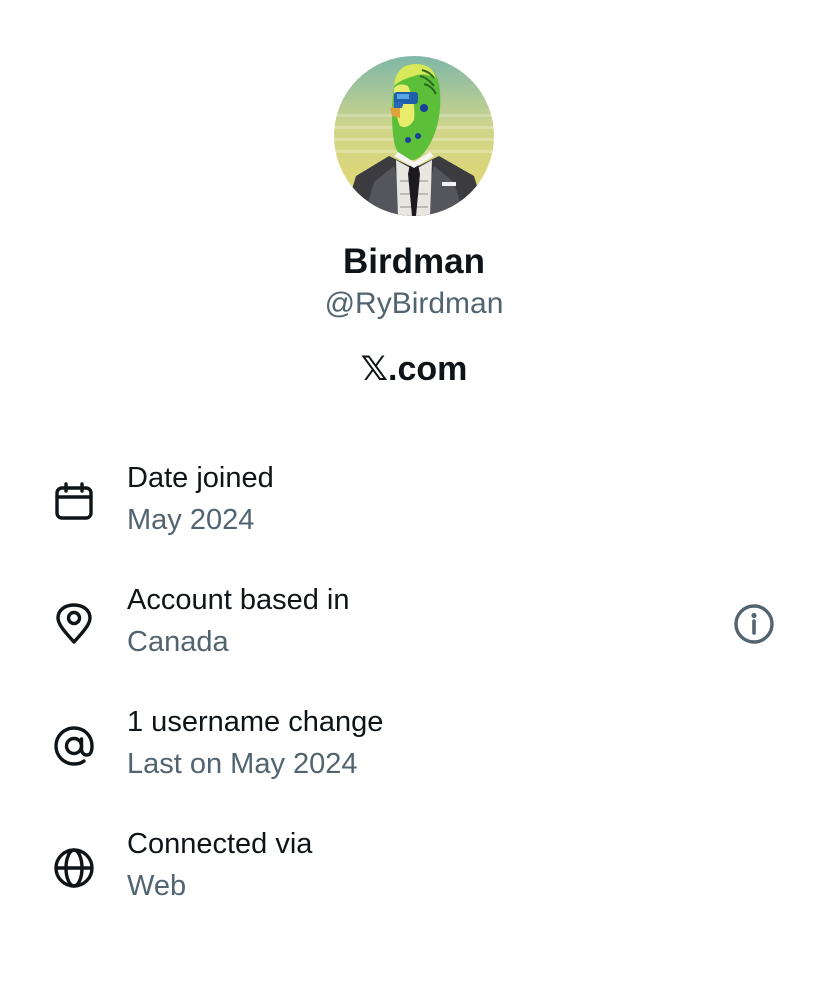  What do you see at coordinates (178, 642) in the screenshot?
I see `detail-value: Canada` at bounding box center [178, 642].